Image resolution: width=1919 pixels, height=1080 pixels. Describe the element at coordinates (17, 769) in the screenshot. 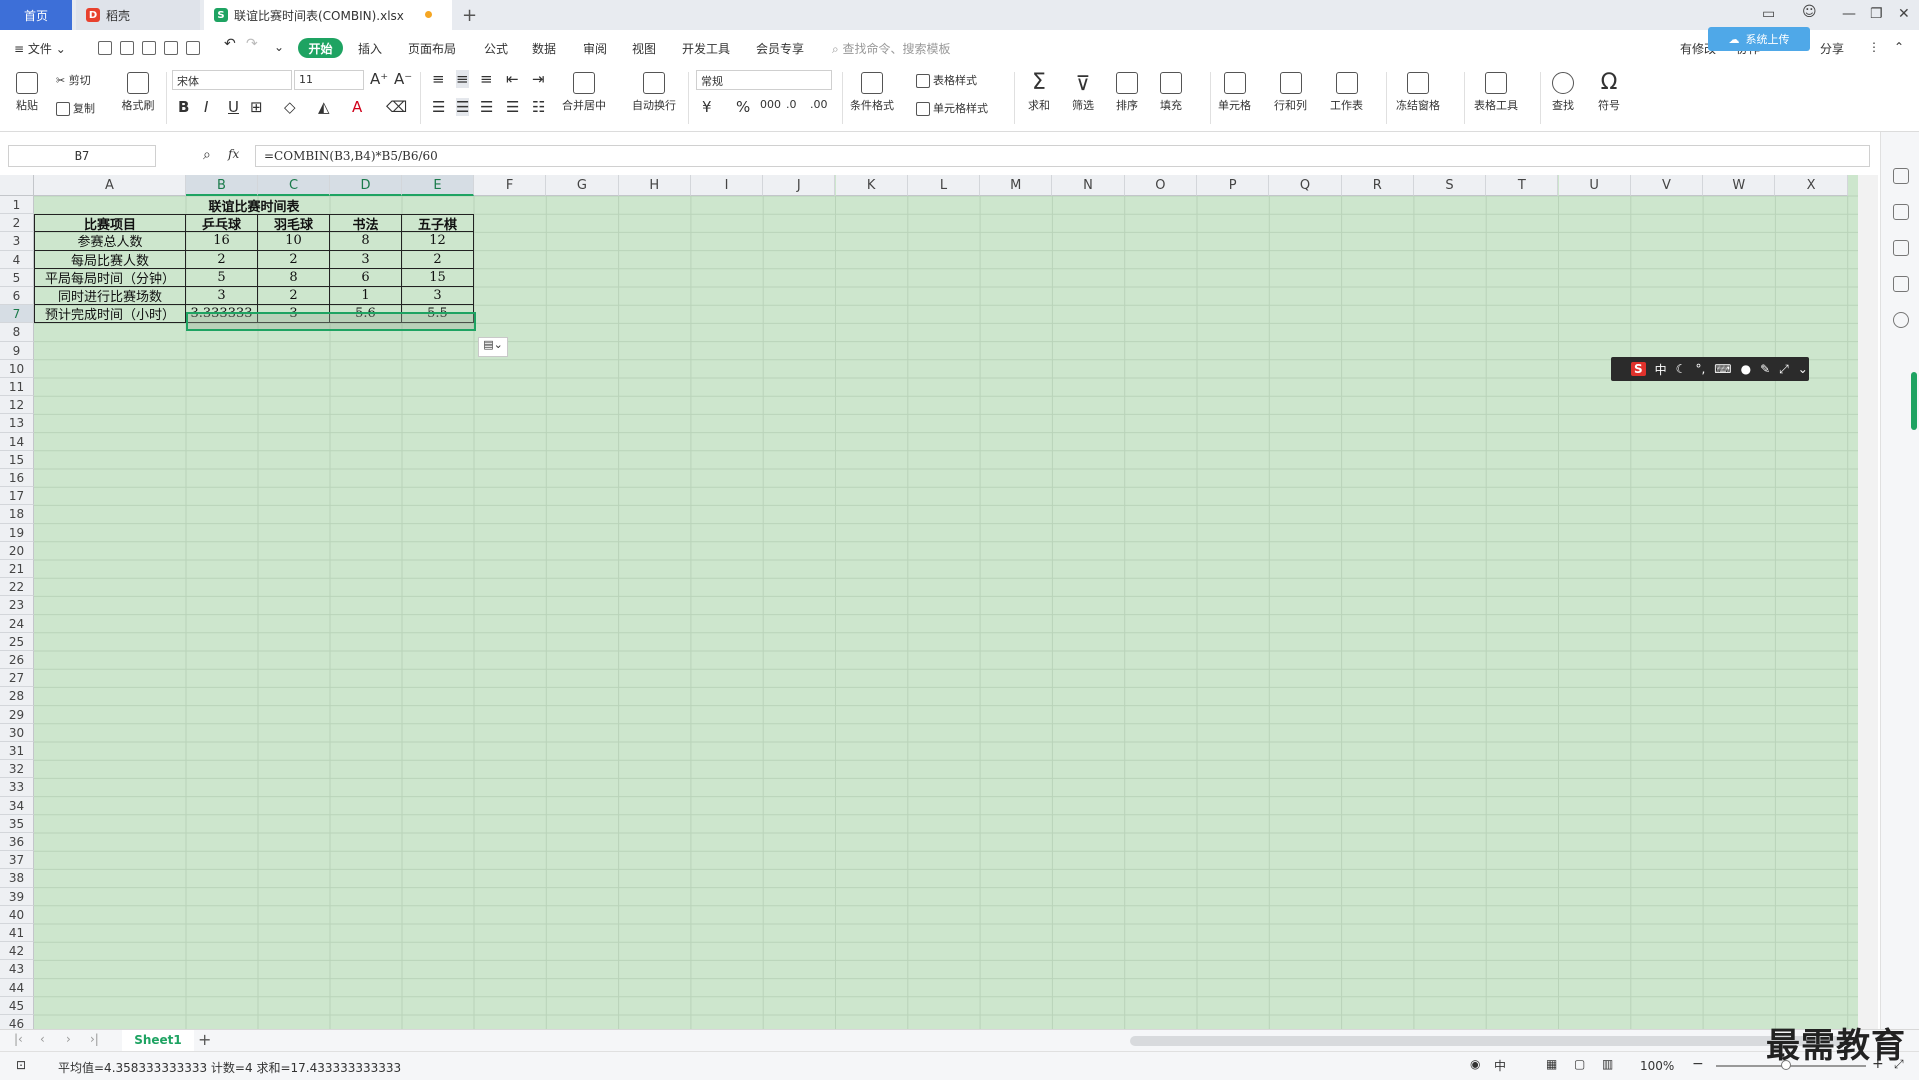

I see `row-header-32: 32` at that location.